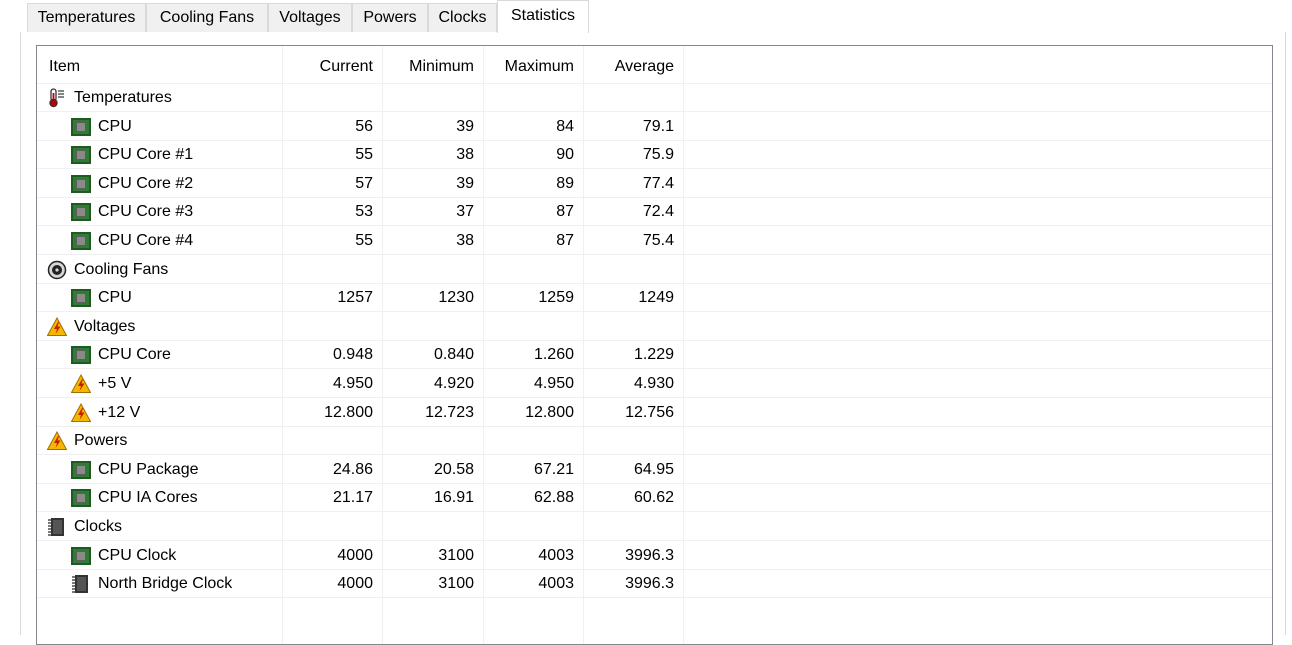 The width and height of the screenshot is (1292, 645). What do you see at coordinates (119, 412) in the screenshot?
I see `item-label: +12 V` at bounding box center [119, 412].